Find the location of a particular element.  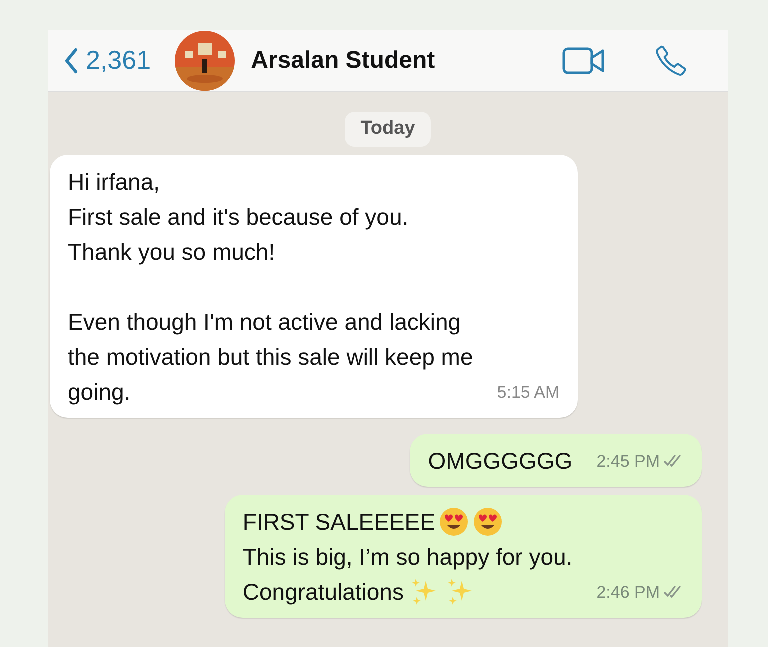

message-text: OMGGGGGG is located at coordinates (500, 461).